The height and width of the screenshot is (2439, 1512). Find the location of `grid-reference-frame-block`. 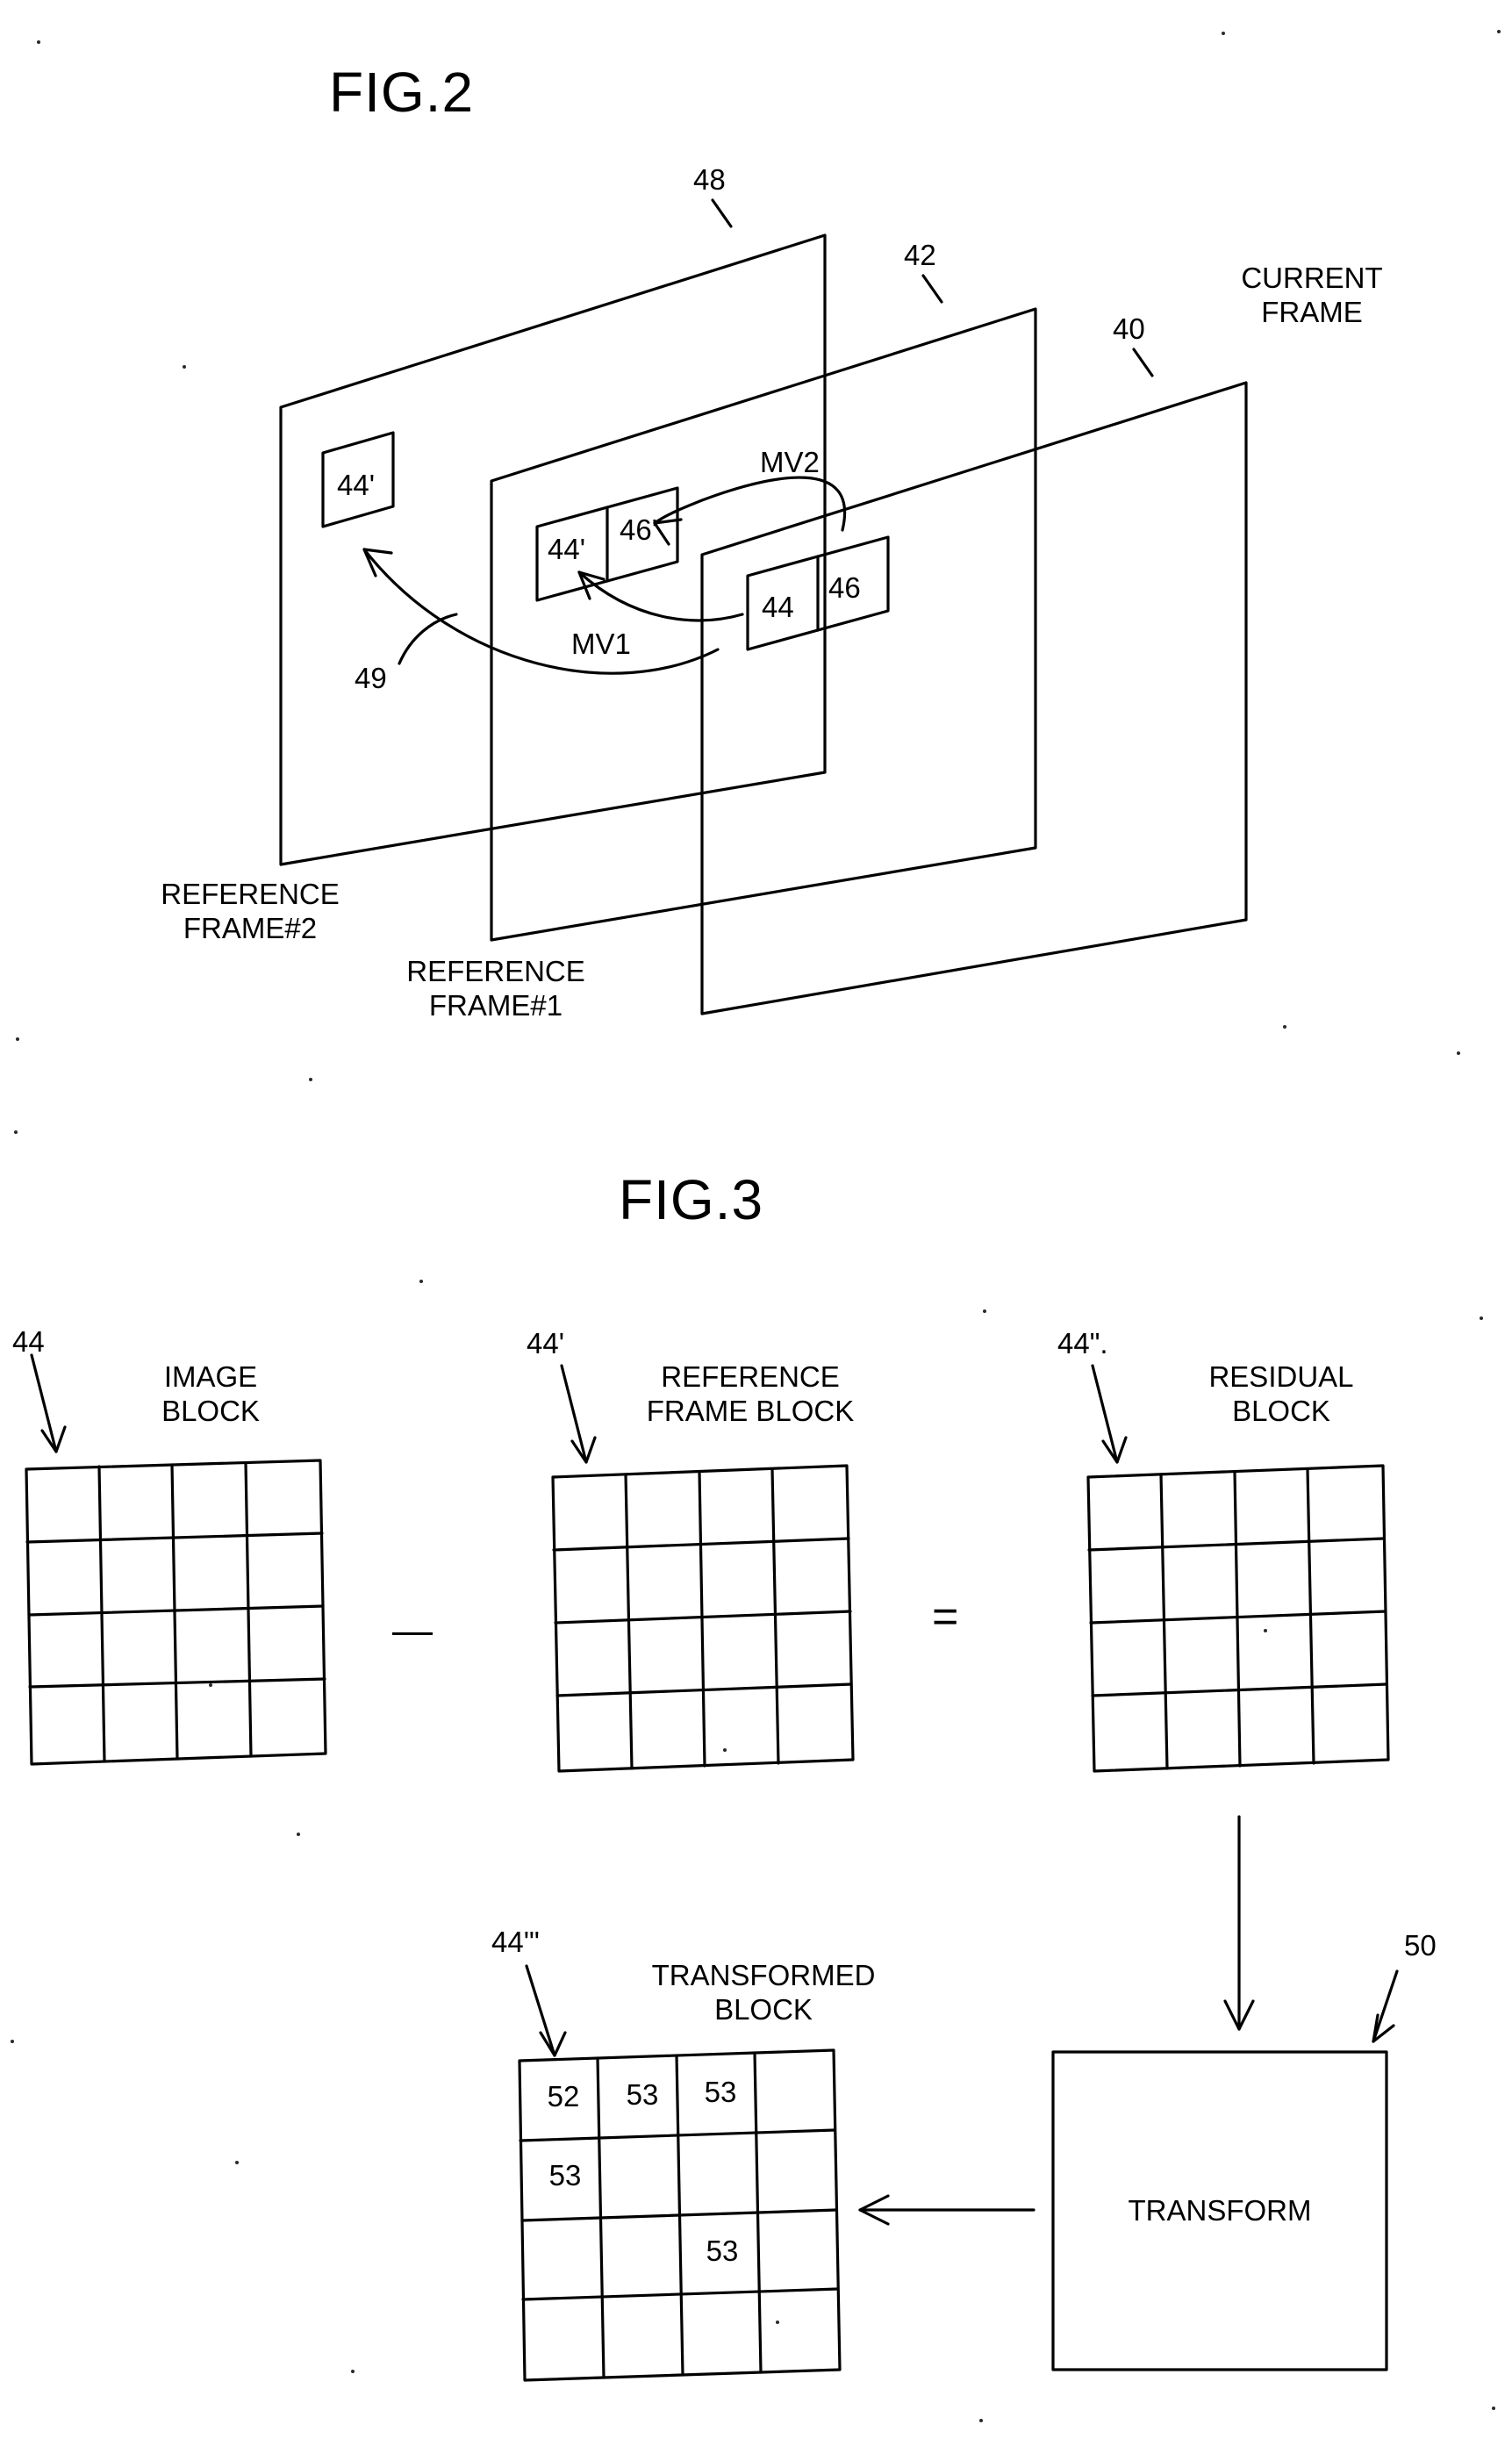

grid-reference-frame-block is located at coordinates (703, 1618).